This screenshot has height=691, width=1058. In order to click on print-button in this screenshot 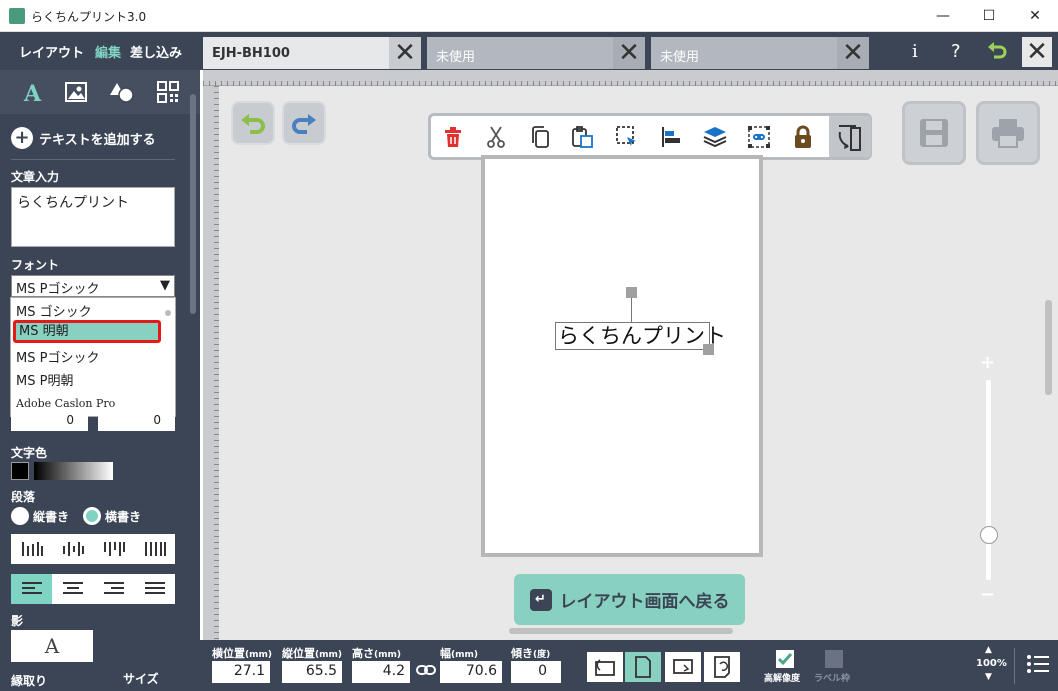, I will do `click(1008, 133)`.